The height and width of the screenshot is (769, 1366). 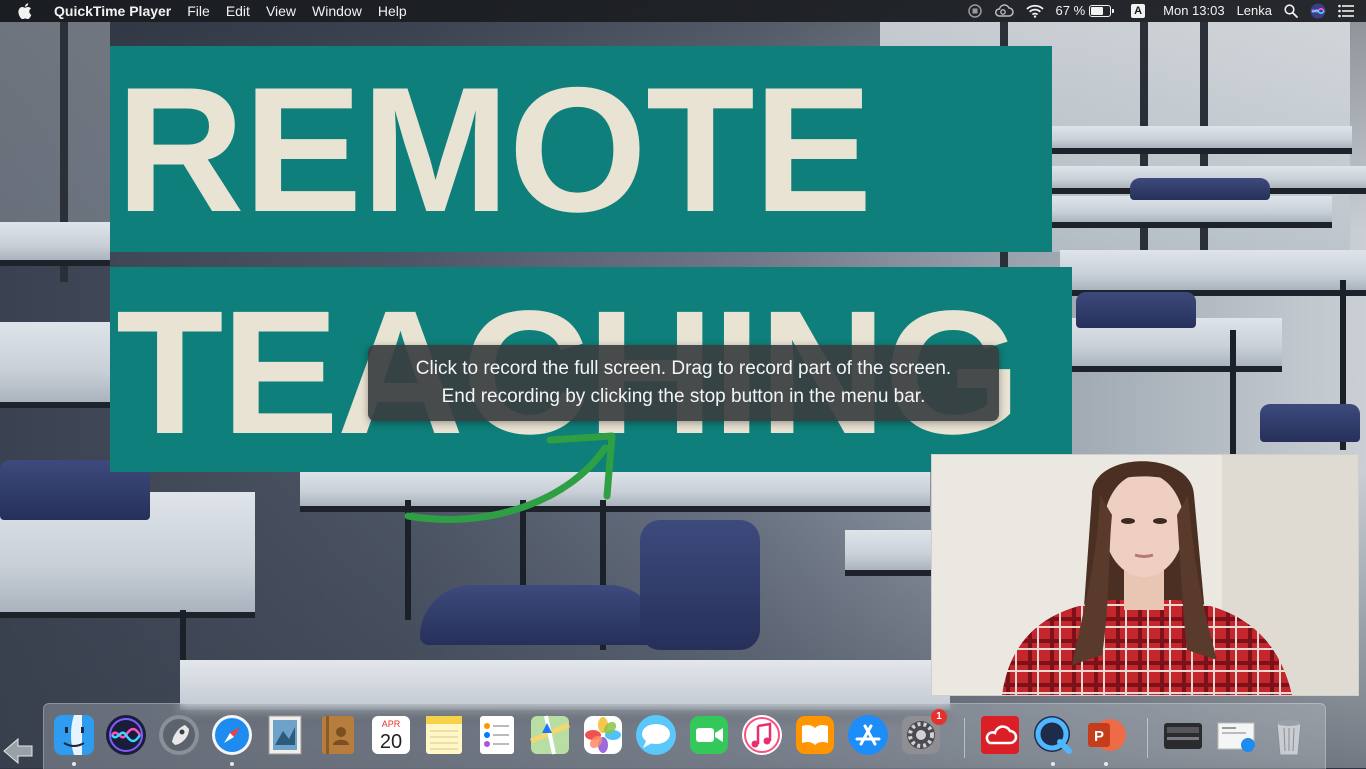 I want to click on input-source-menu: A, so click(x=1138, y=11).